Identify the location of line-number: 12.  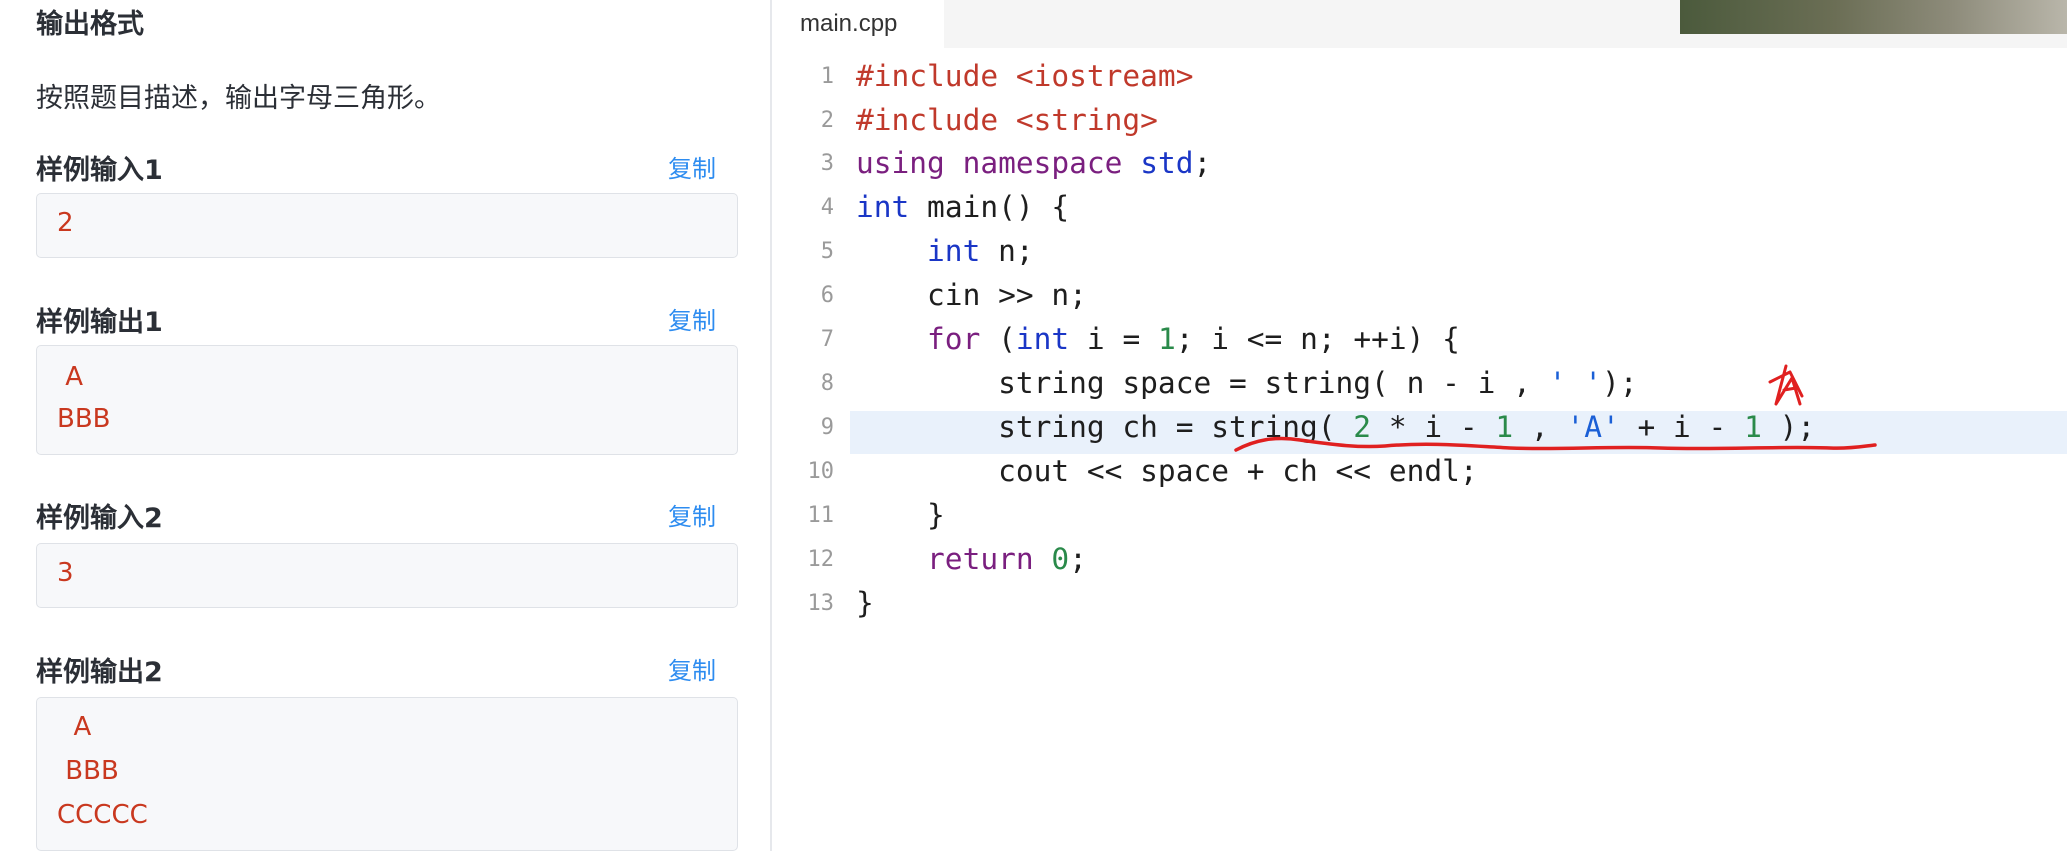
(821, 559).